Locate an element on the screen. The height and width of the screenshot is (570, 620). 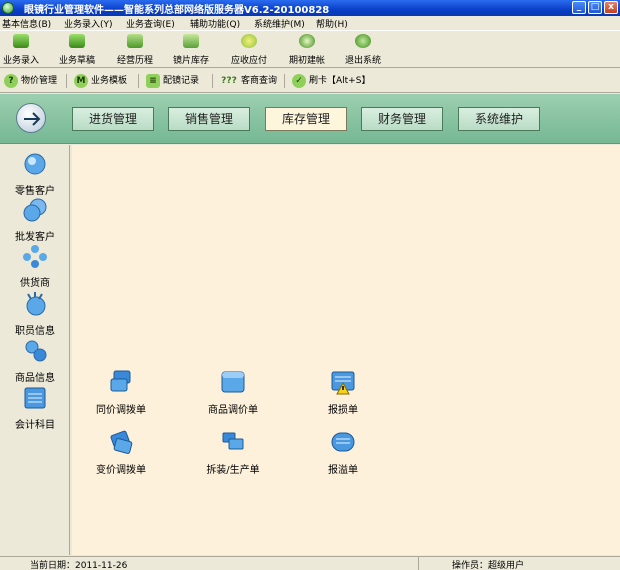
card-swipe-button: ✓ 刷卡【Alt+S】 is located at coordinates (331, 81).